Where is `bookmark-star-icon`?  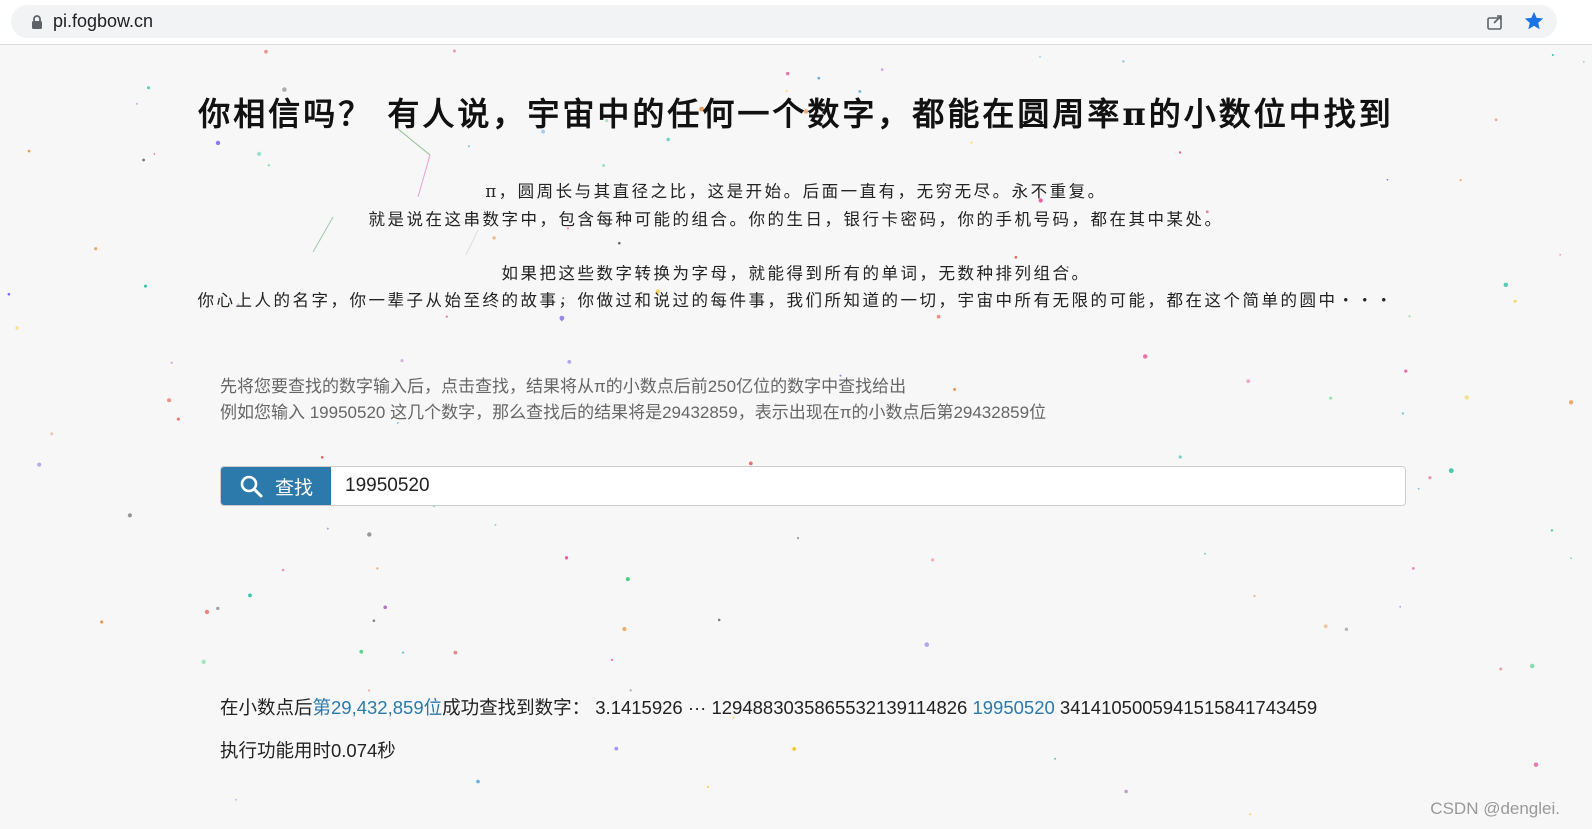 bookmark-star-icon is located at coordinates (1534, 21).